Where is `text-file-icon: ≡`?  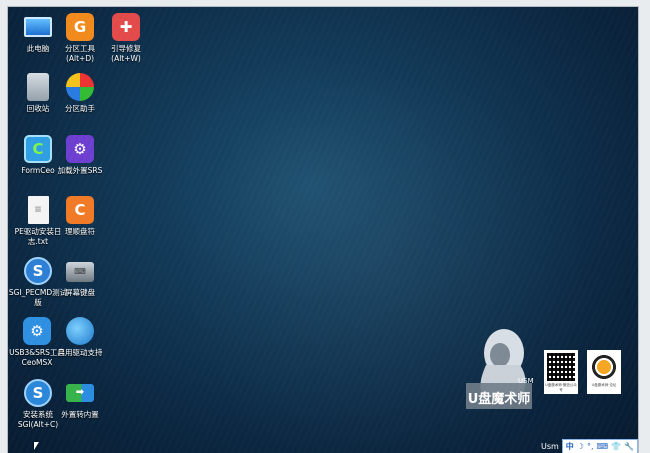
text-file-icon: ≡ is located at coordinates (38, 210).